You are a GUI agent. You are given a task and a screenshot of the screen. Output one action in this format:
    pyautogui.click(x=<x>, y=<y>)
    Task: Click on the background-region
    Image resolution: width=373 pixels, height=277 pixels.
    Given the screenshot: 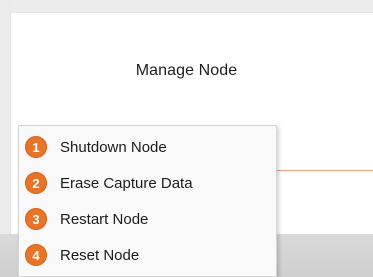 What is the action you would take?
    pyautogui.click(x=325, y=255)
    